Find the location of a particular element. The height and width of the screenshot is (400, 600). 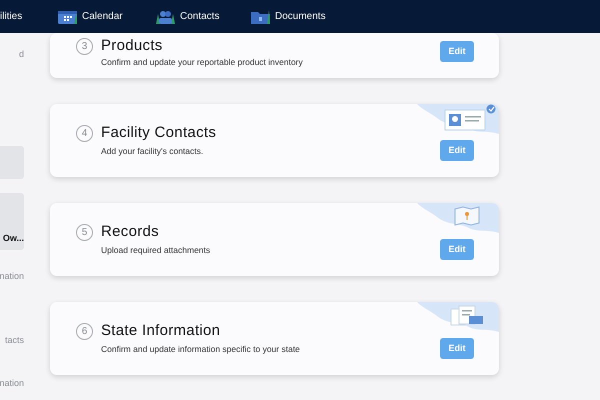

nav-link: Documents is located at coordinates (288, 16).